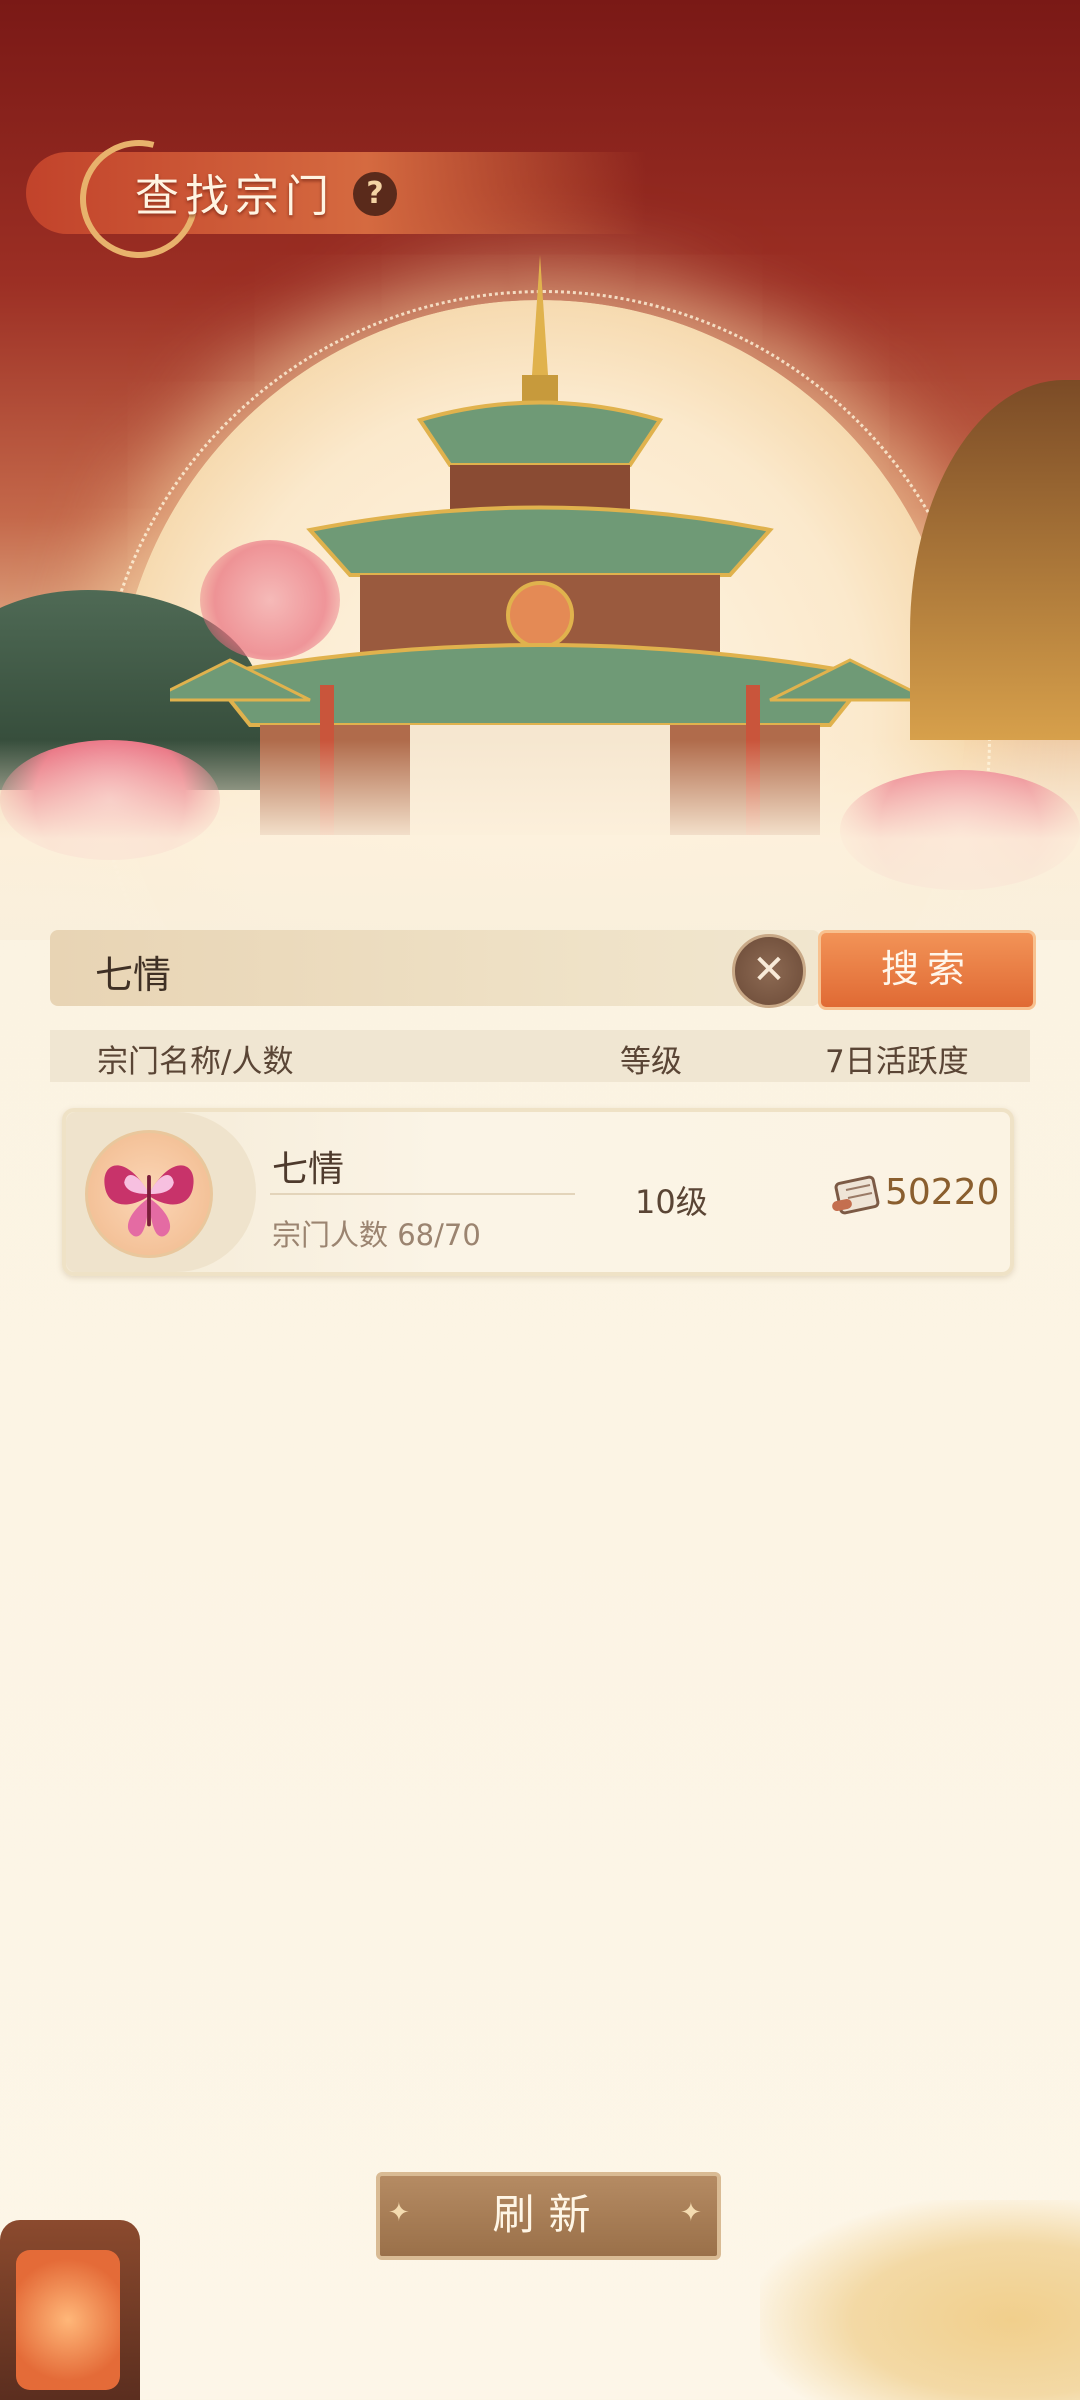  Describe the element at coordinates (671, 1202) in the screenshot. I see `clan-level: 10级` at that location.